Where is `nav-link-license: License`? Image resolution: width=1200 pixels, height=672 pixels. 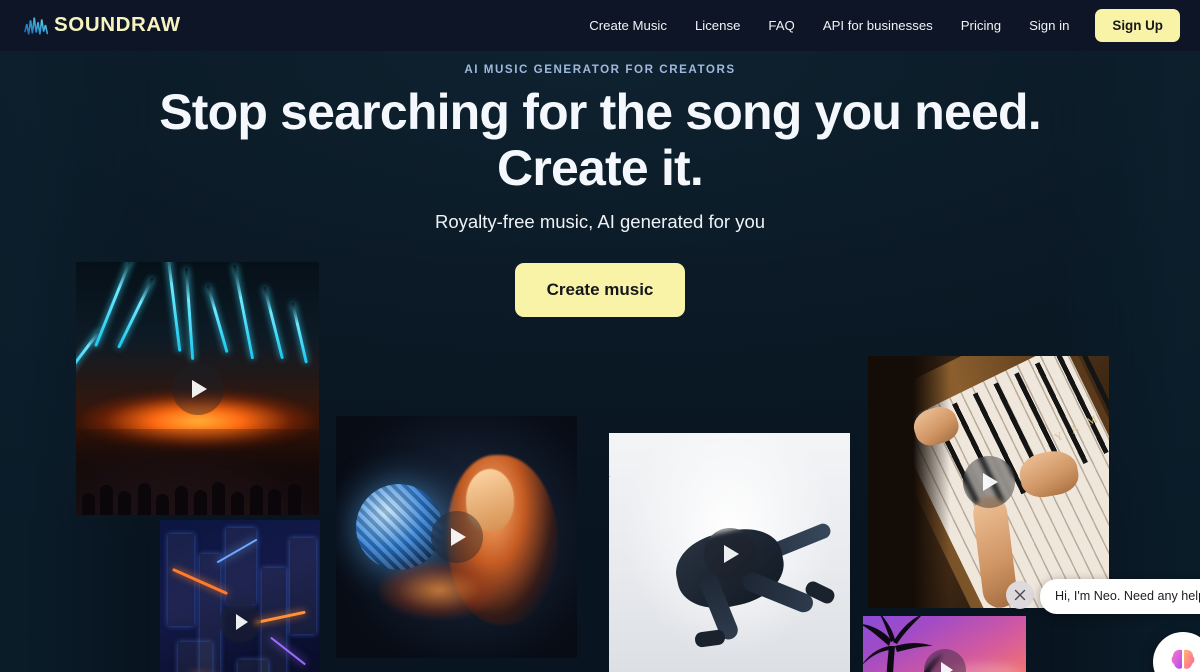
nav-link-license: License is located at coordinates (717, 25).